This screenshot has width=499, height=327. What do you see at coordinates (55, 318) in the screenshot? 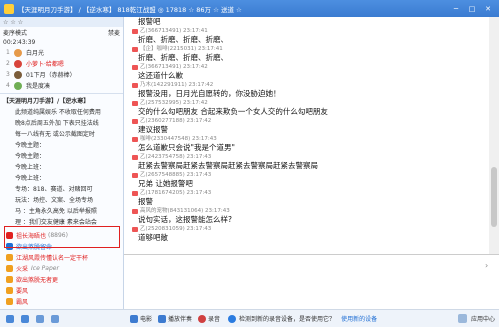
I see `music-icon` at bounding box center [55, 318].